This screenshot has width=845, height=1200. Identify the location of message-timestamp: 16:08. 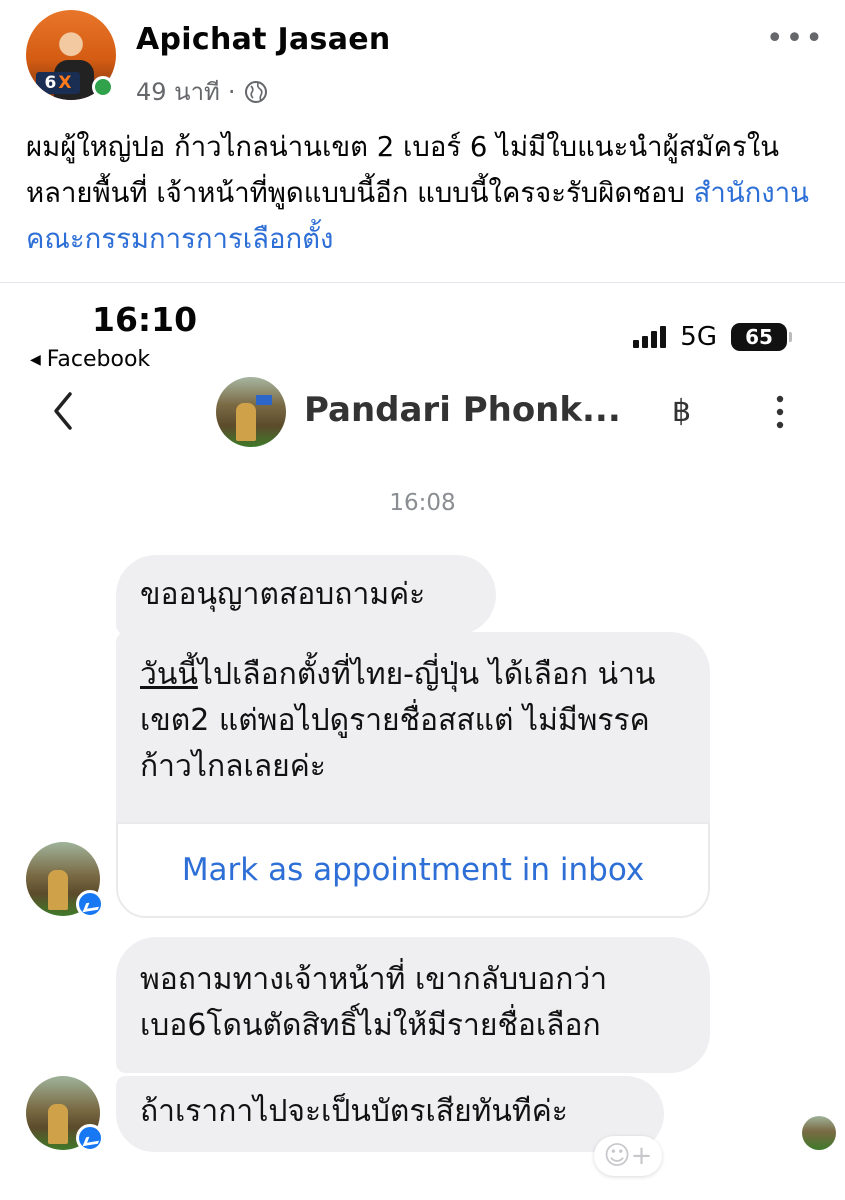
(422, 503).